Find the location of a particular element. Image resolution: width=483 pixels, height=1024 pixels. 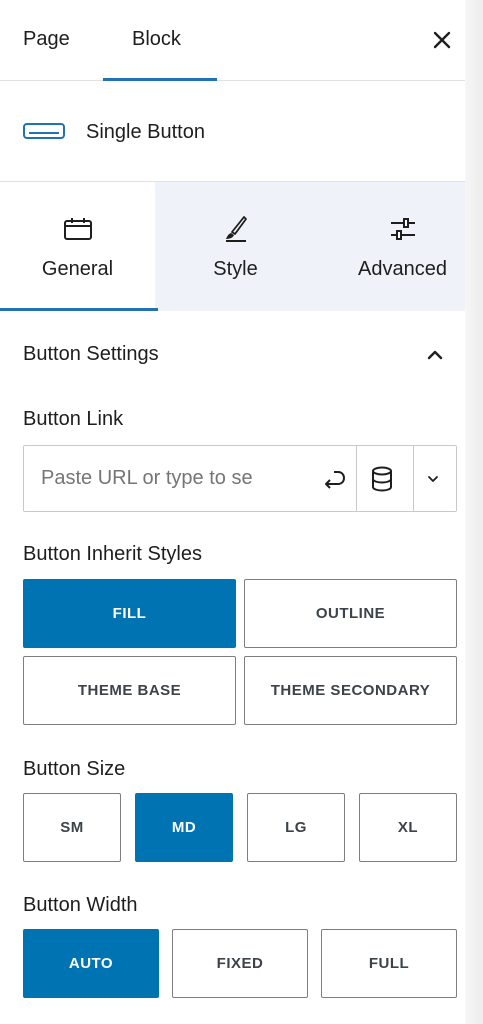

style-theme-base-button: THEME BASE is located at coordinates (129, 690).